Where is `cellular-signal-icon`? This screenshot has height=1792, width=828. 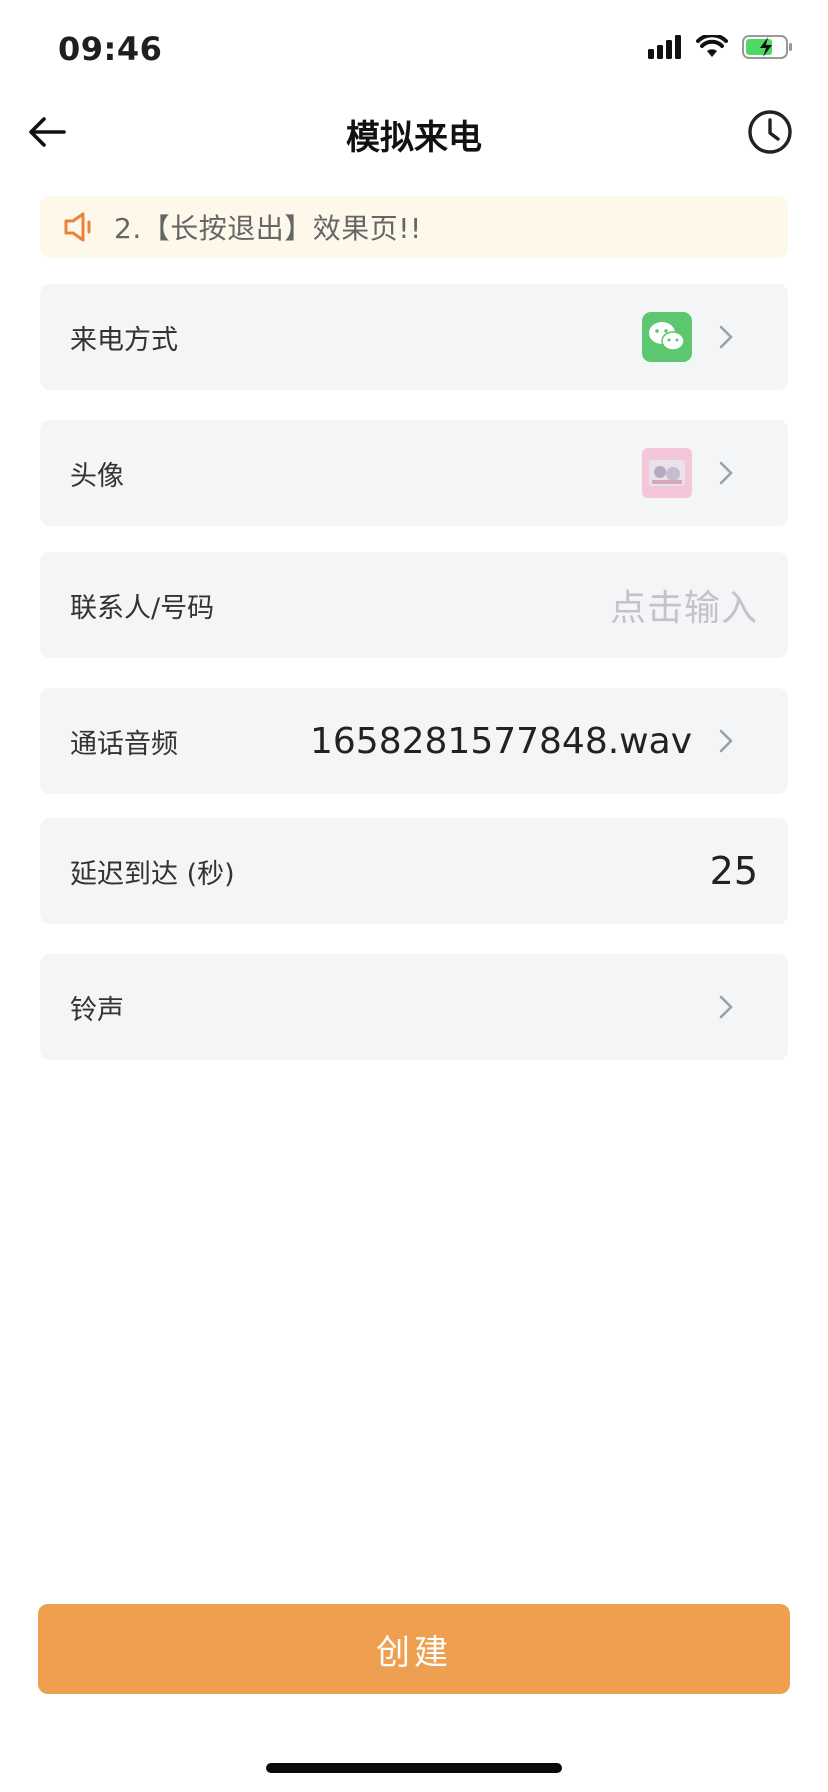 cellular-signal-icon is located at coordinates (664, 47).